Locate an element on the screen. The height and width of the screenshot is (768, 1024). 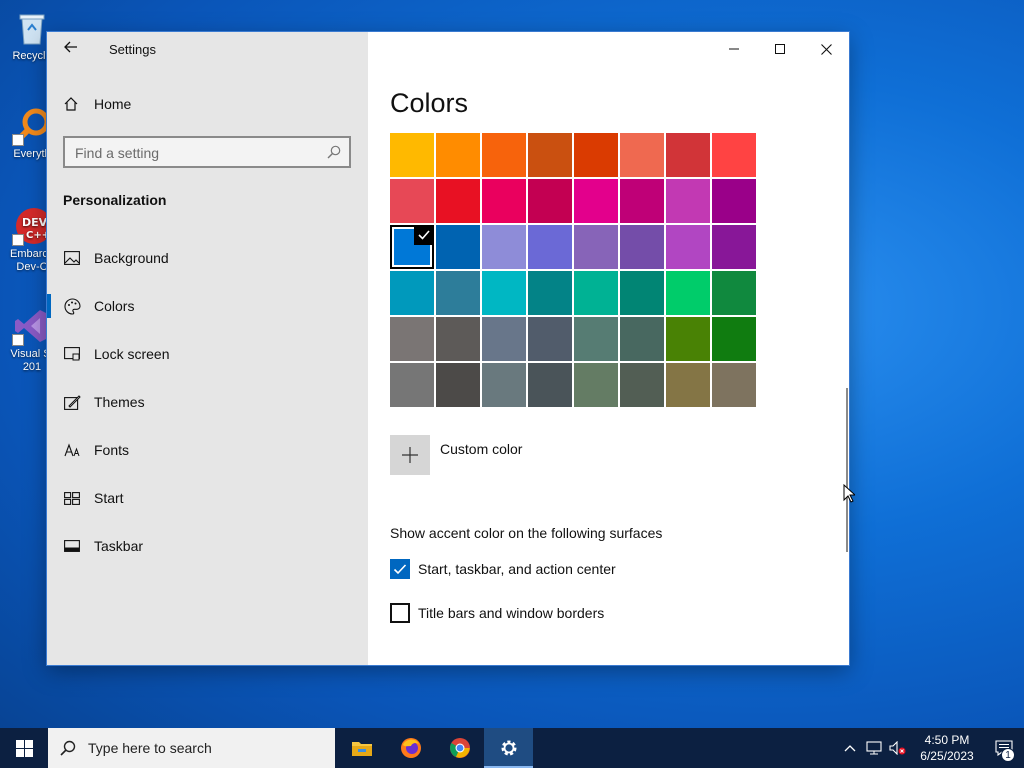
notification-count-badge: 1 is located at coordinates (1008, 755).